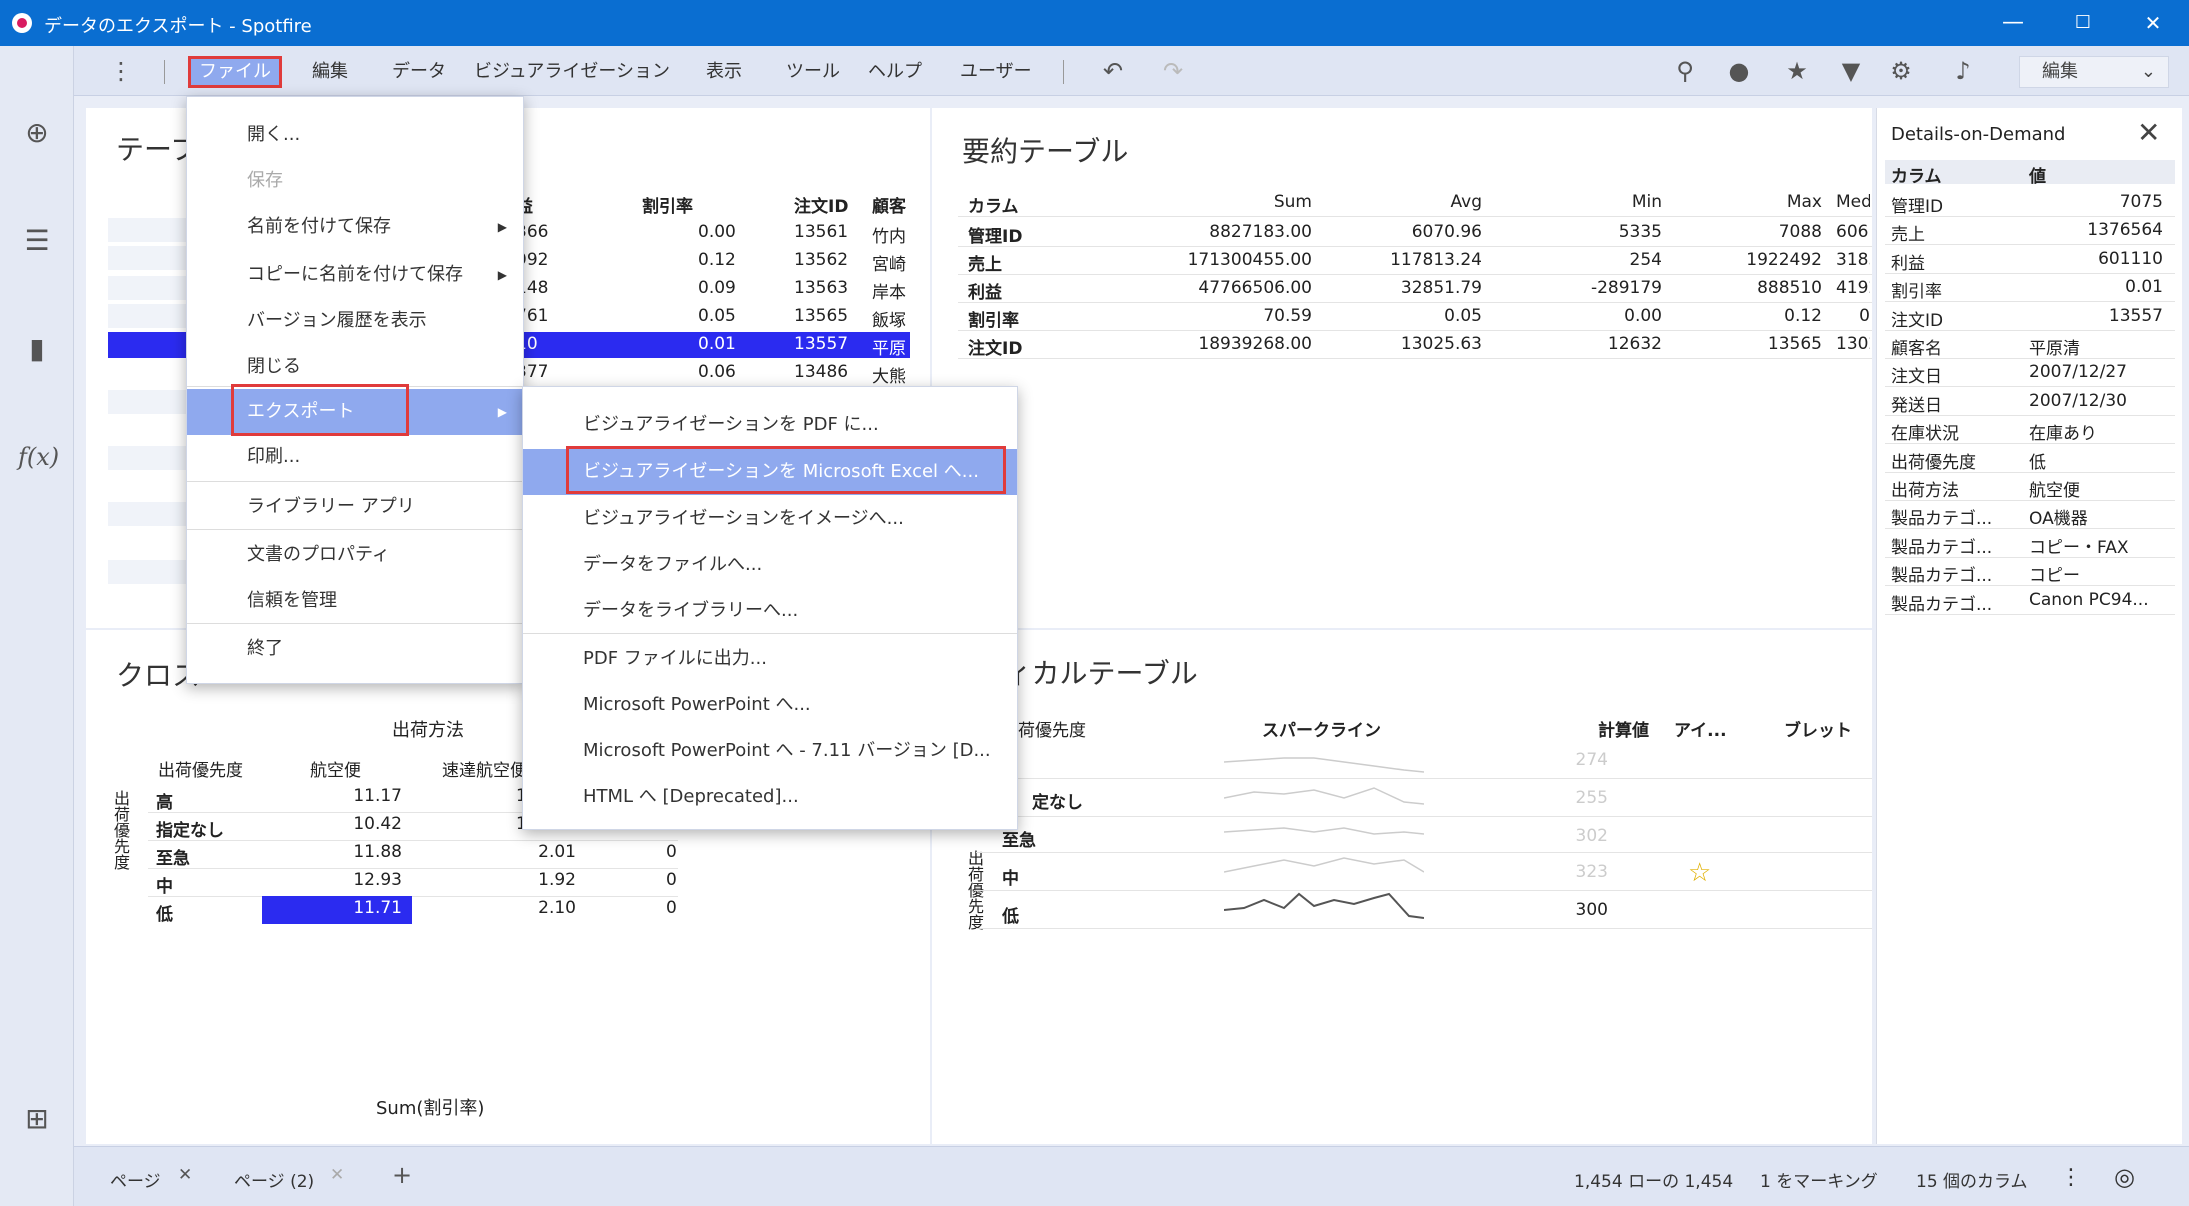 This screenshot has height=1206, width=2189. What do you see at coordinates (2148, 132) in the screenshot?
I see `close-panel-icon: ✕` at bounding box center [2148, 132].